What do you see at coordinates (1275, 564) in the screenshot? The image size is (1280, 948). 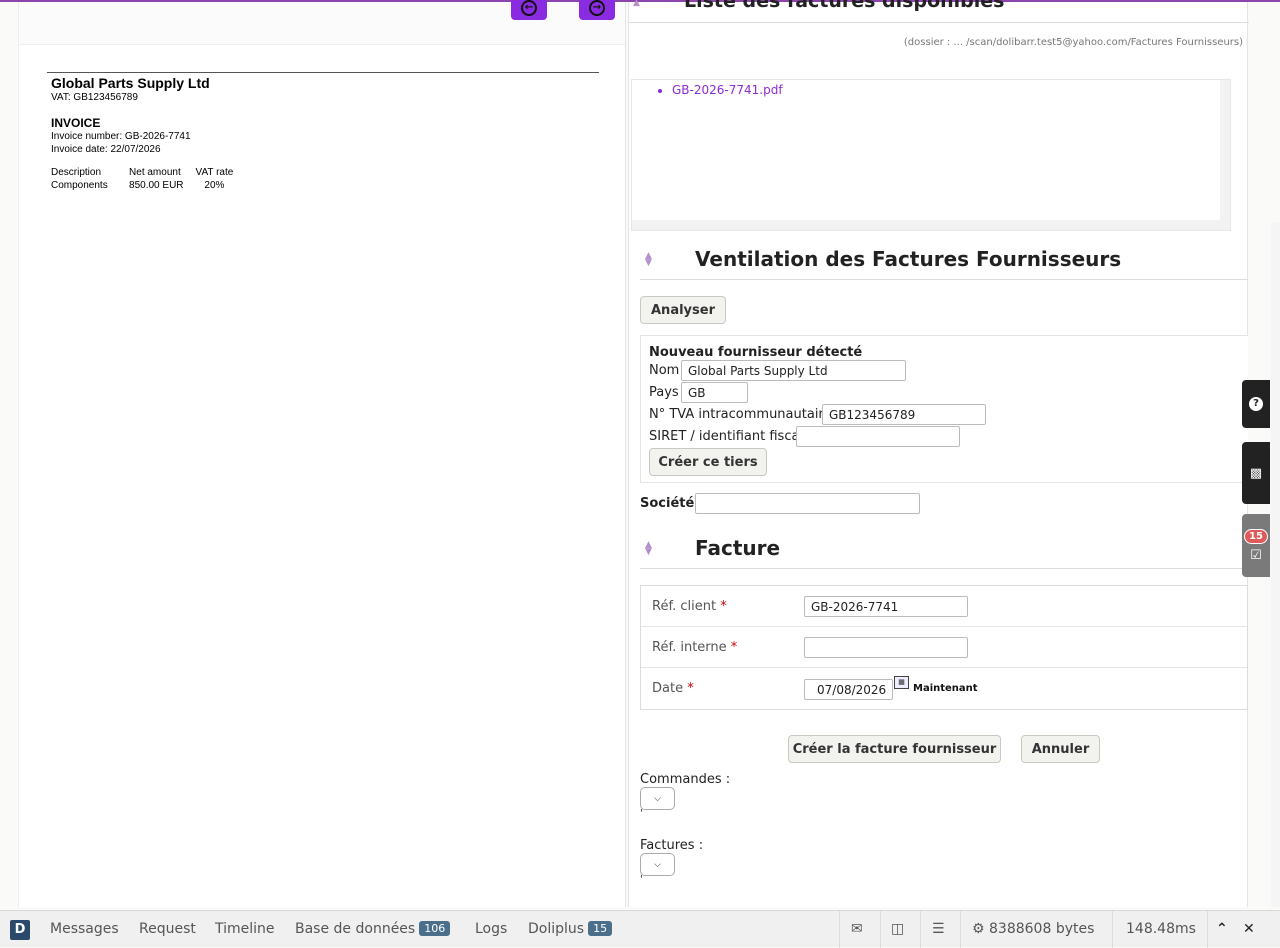 I see `page-scrollbar` at bounding box center [1275, 564].